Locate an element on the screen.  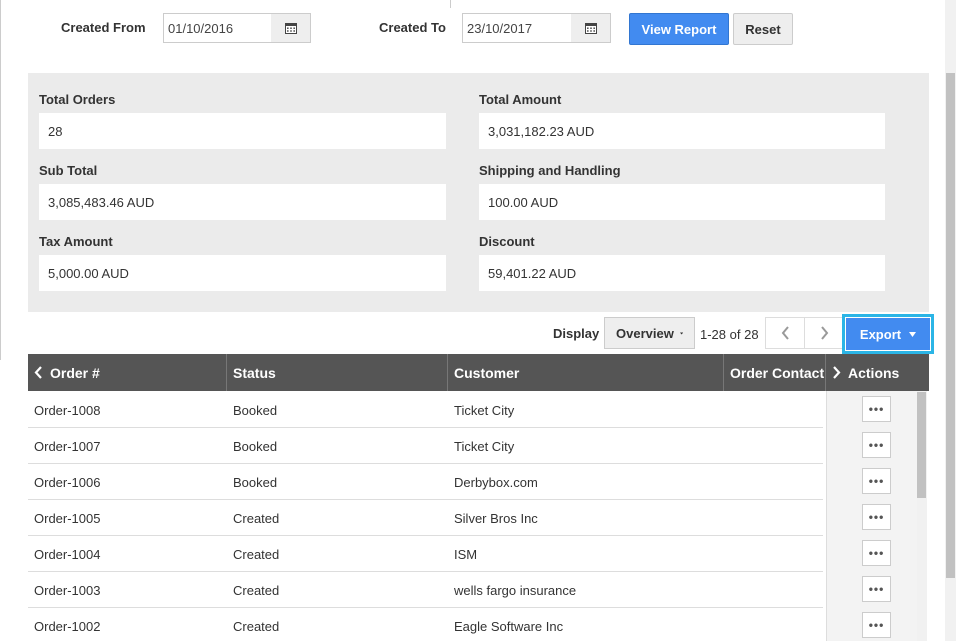
table-row: Order-1002 Created Eagle Software Inc is located at coordinates (425, 624).